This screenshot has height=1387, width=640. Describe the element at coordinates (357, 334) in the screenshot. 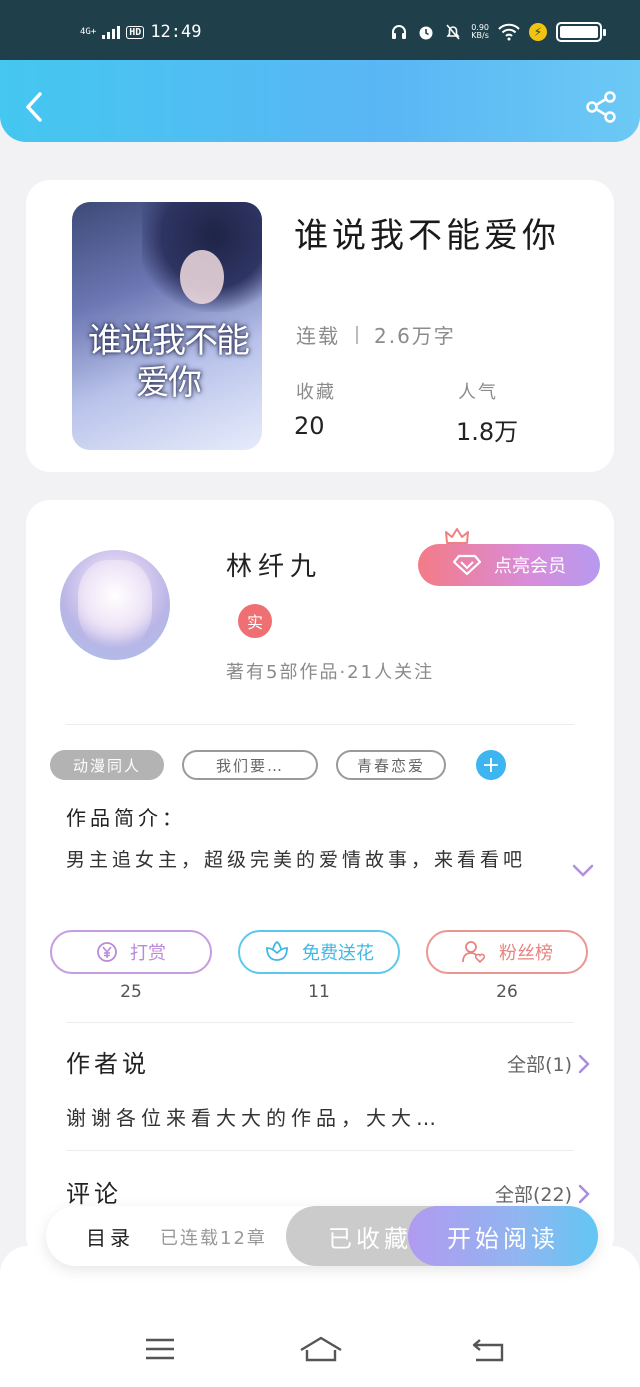

I see `meta-divider` at that location.